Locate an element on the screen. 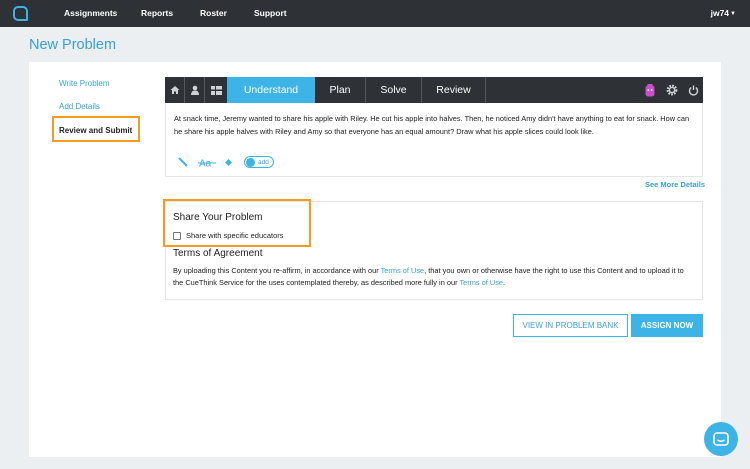 This screenshot has width=750, height=469. user-menu: jw74▼ is located at coordinates (723, 13).